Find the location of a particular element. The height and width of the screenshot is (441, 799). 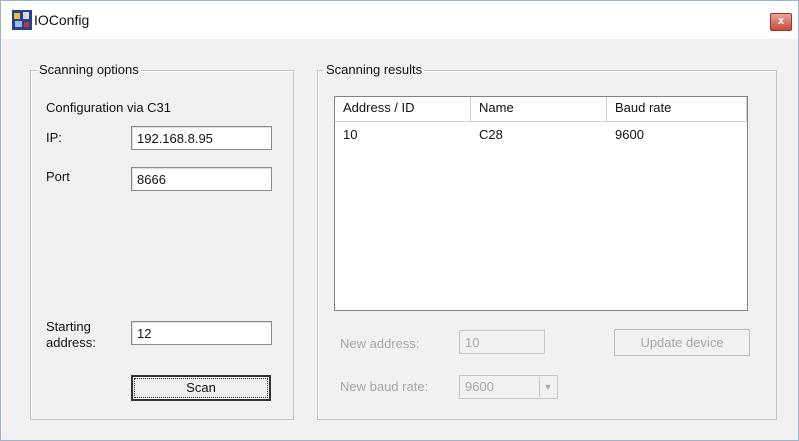

scanning-options-legend: Scanning options is located at coordinates (89, 69).